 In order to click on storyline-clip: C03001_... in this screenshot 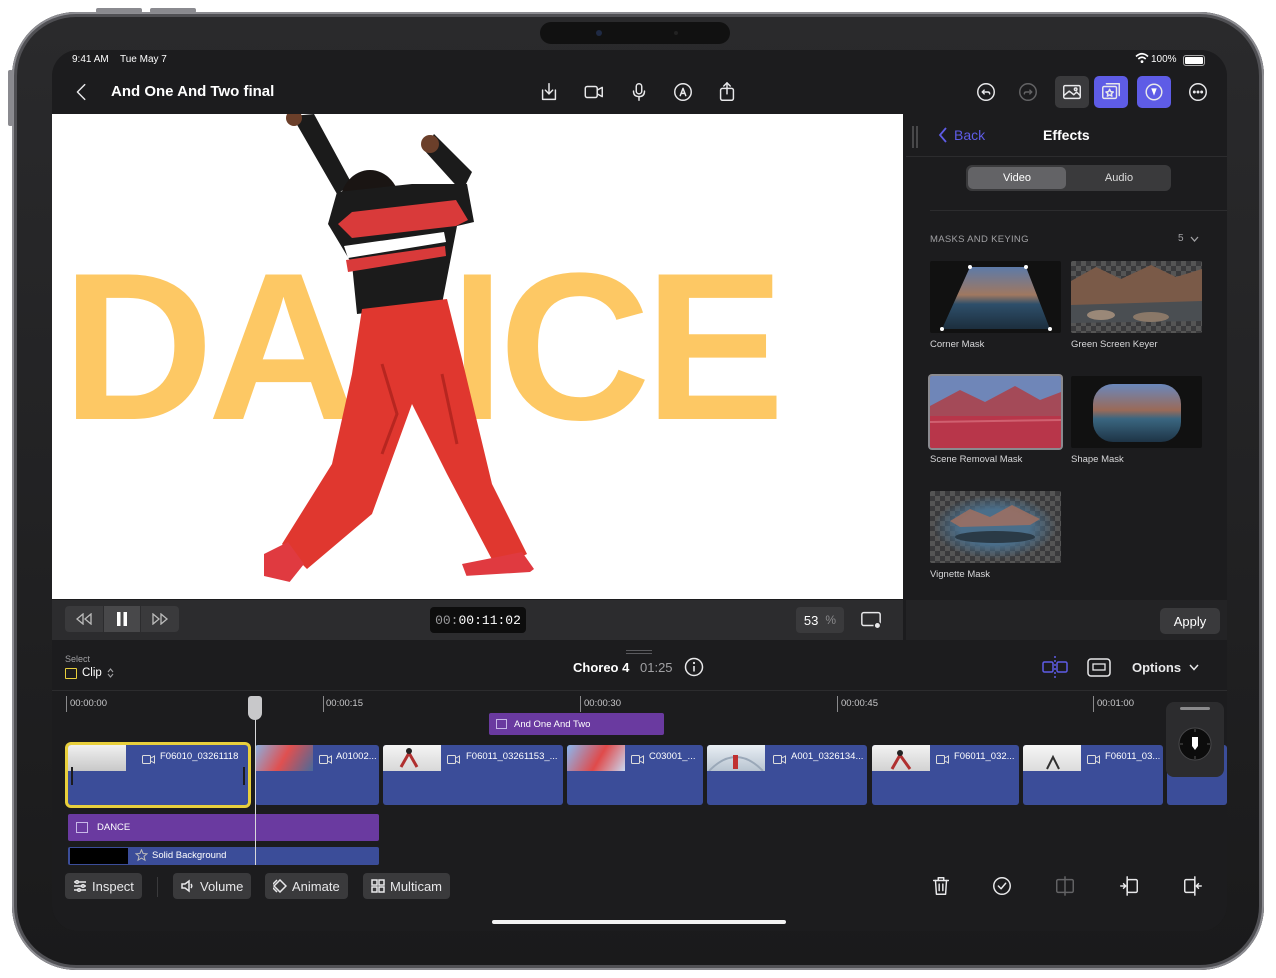, I will do `click(635, 775)`.